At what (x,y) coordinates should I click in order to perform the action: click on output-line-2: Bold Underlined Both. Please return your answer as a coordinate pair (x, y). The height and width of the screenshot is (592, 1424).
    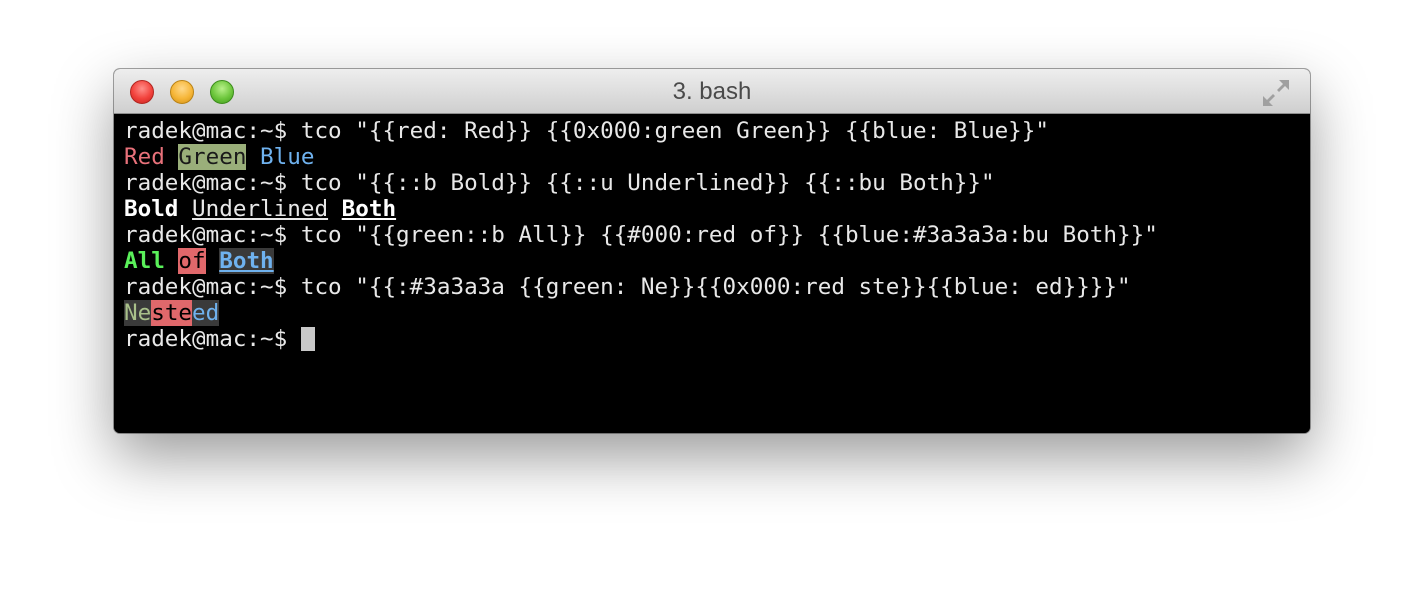
    Looking at the image, I should click on (260, 209).